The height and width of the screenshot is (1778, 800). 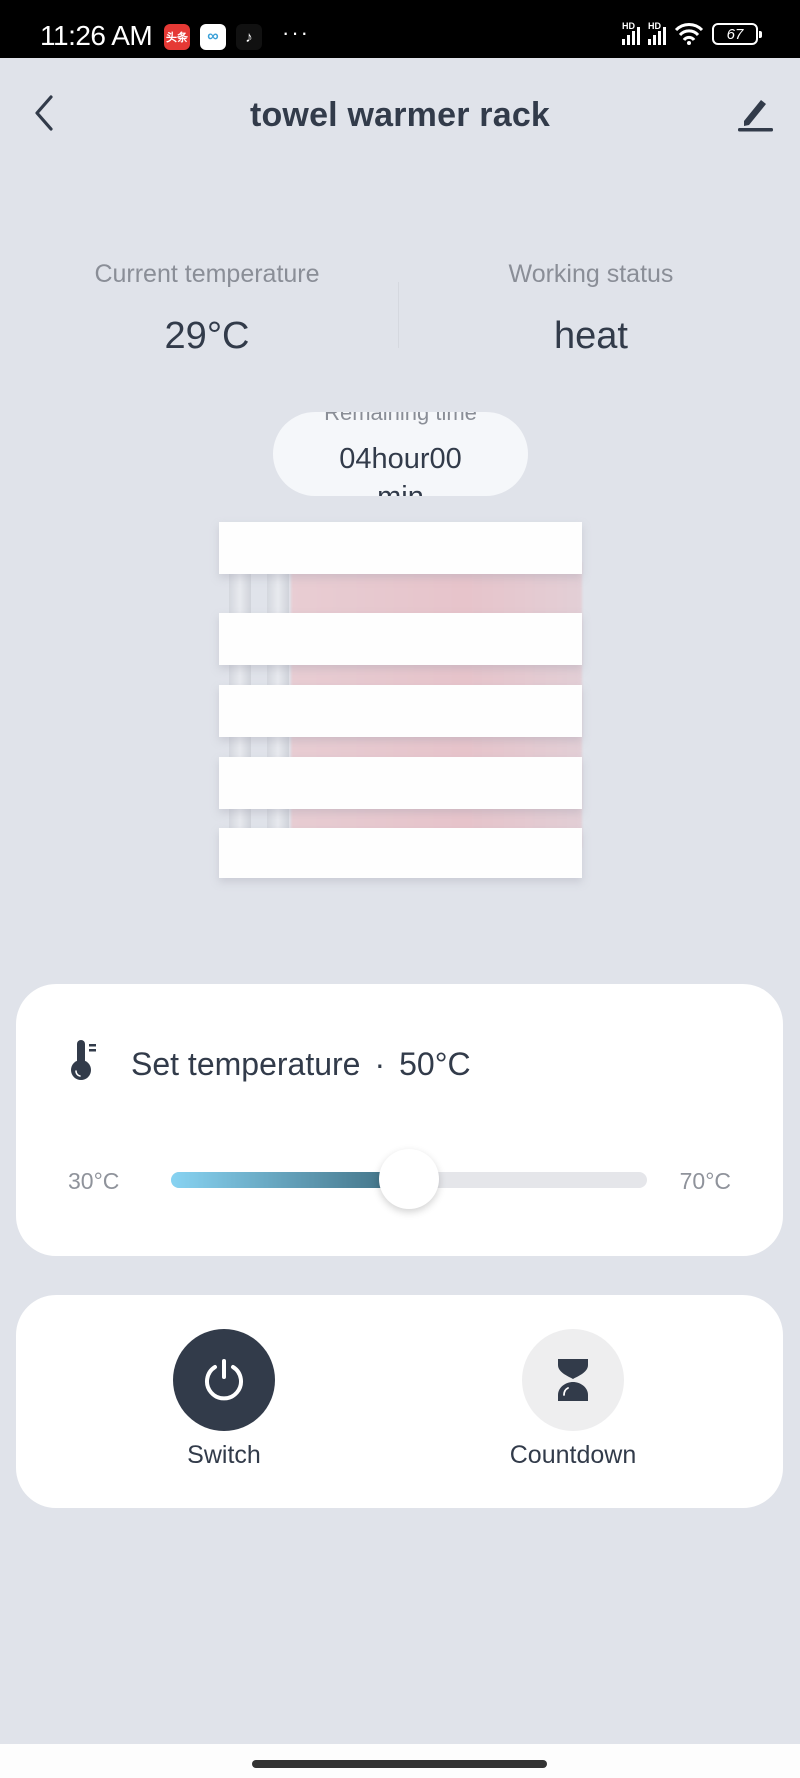 What do you see at coordinates (207, 336) in the screenshot?
I see `current-temperature-value: 29°C` at bounding box center [207, 336].